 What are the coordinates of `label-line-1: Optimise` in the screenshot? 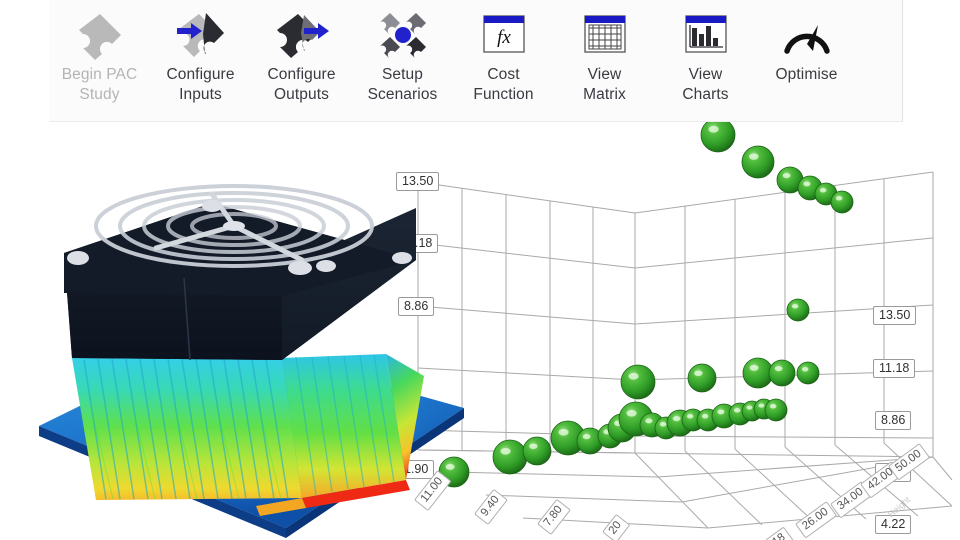 It's located at (806, 74).